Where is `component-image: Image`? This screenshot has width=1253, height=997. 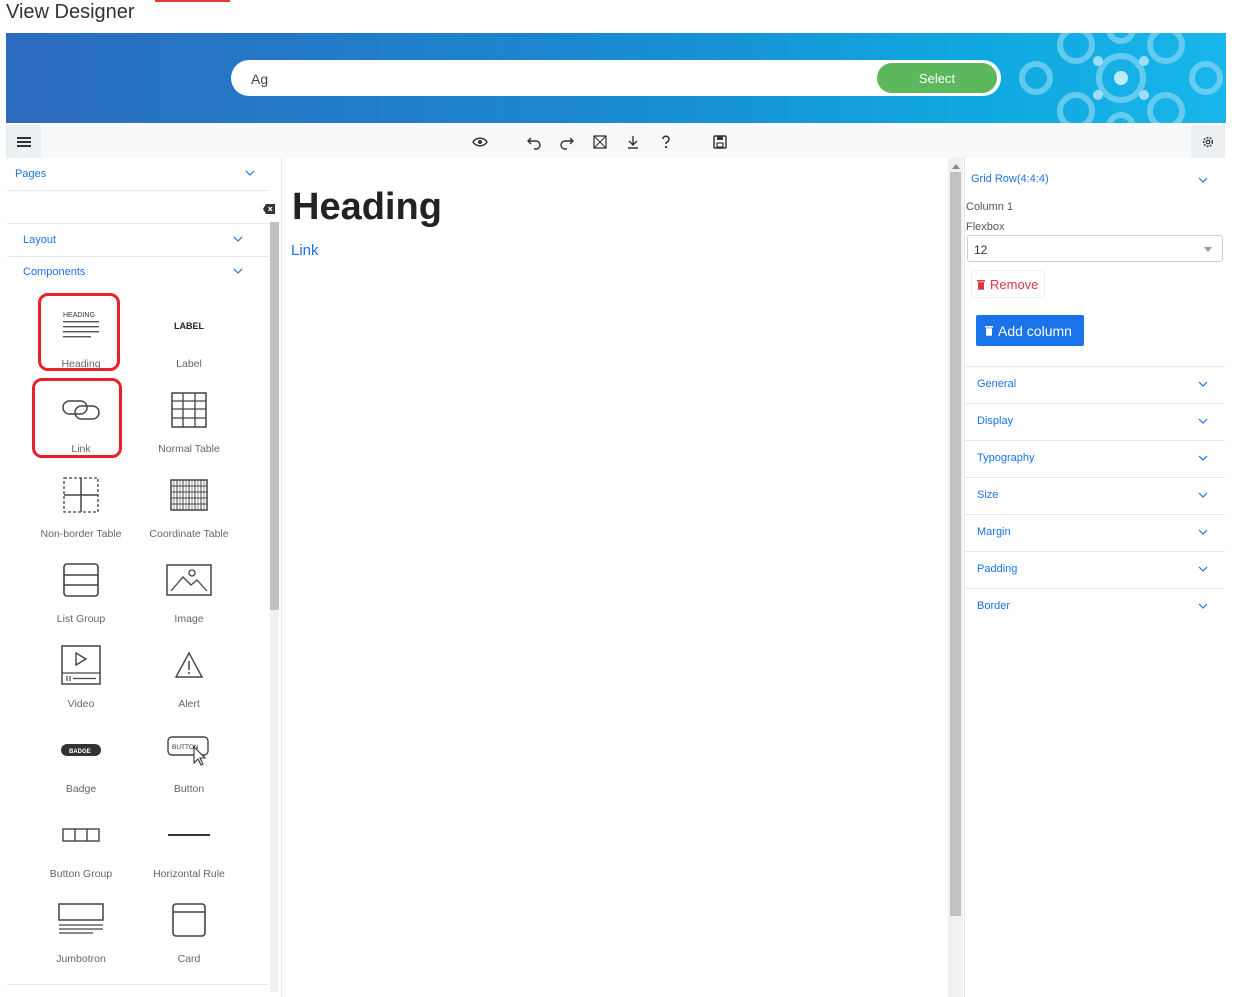
component-image: Image is located at coordinates (189, 595).